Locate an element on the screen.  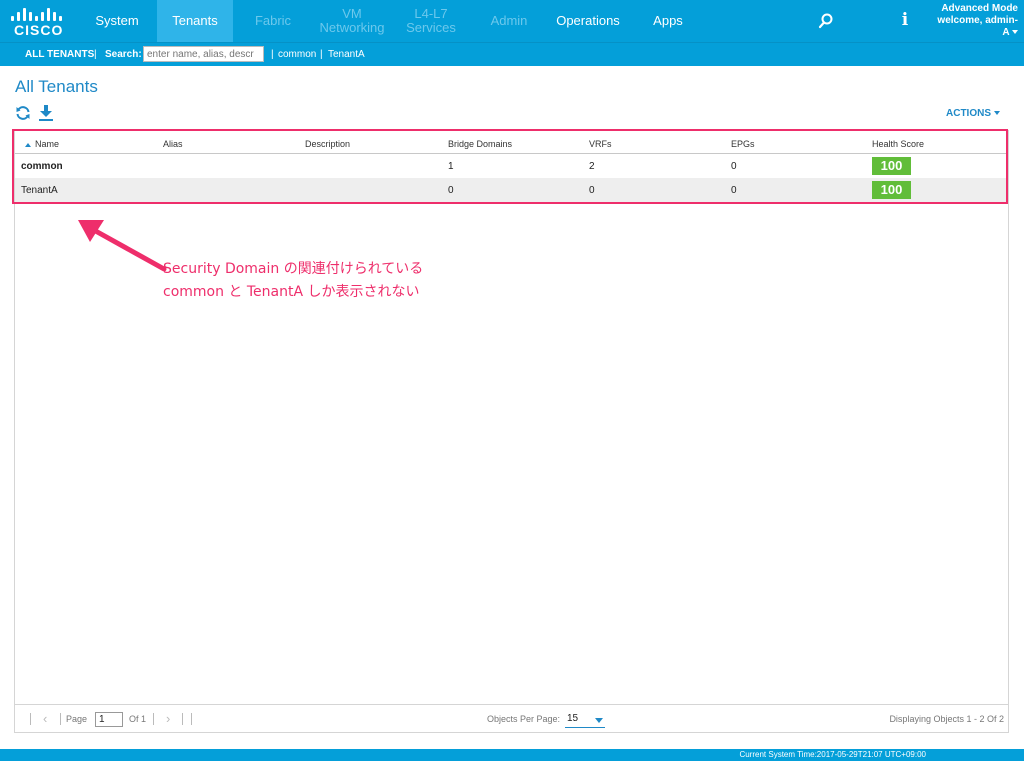
search-label: Search: is located at coordinates (123, 54).